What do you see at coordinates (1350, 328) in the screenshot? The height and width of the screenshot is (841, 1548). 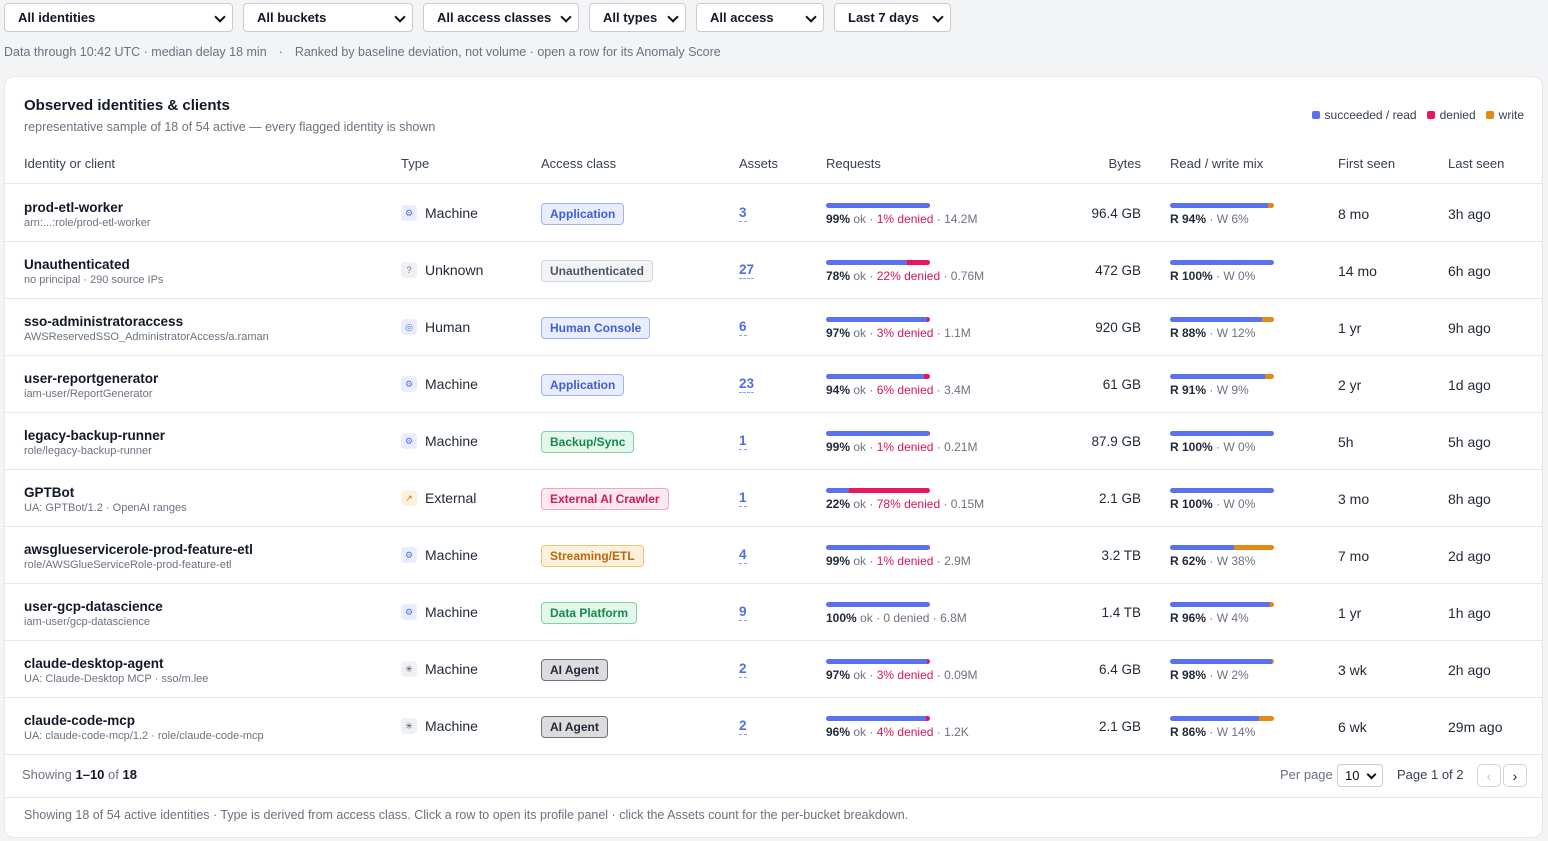 I see `first-seen: 1 yr` at bounding box center [1350, 328].